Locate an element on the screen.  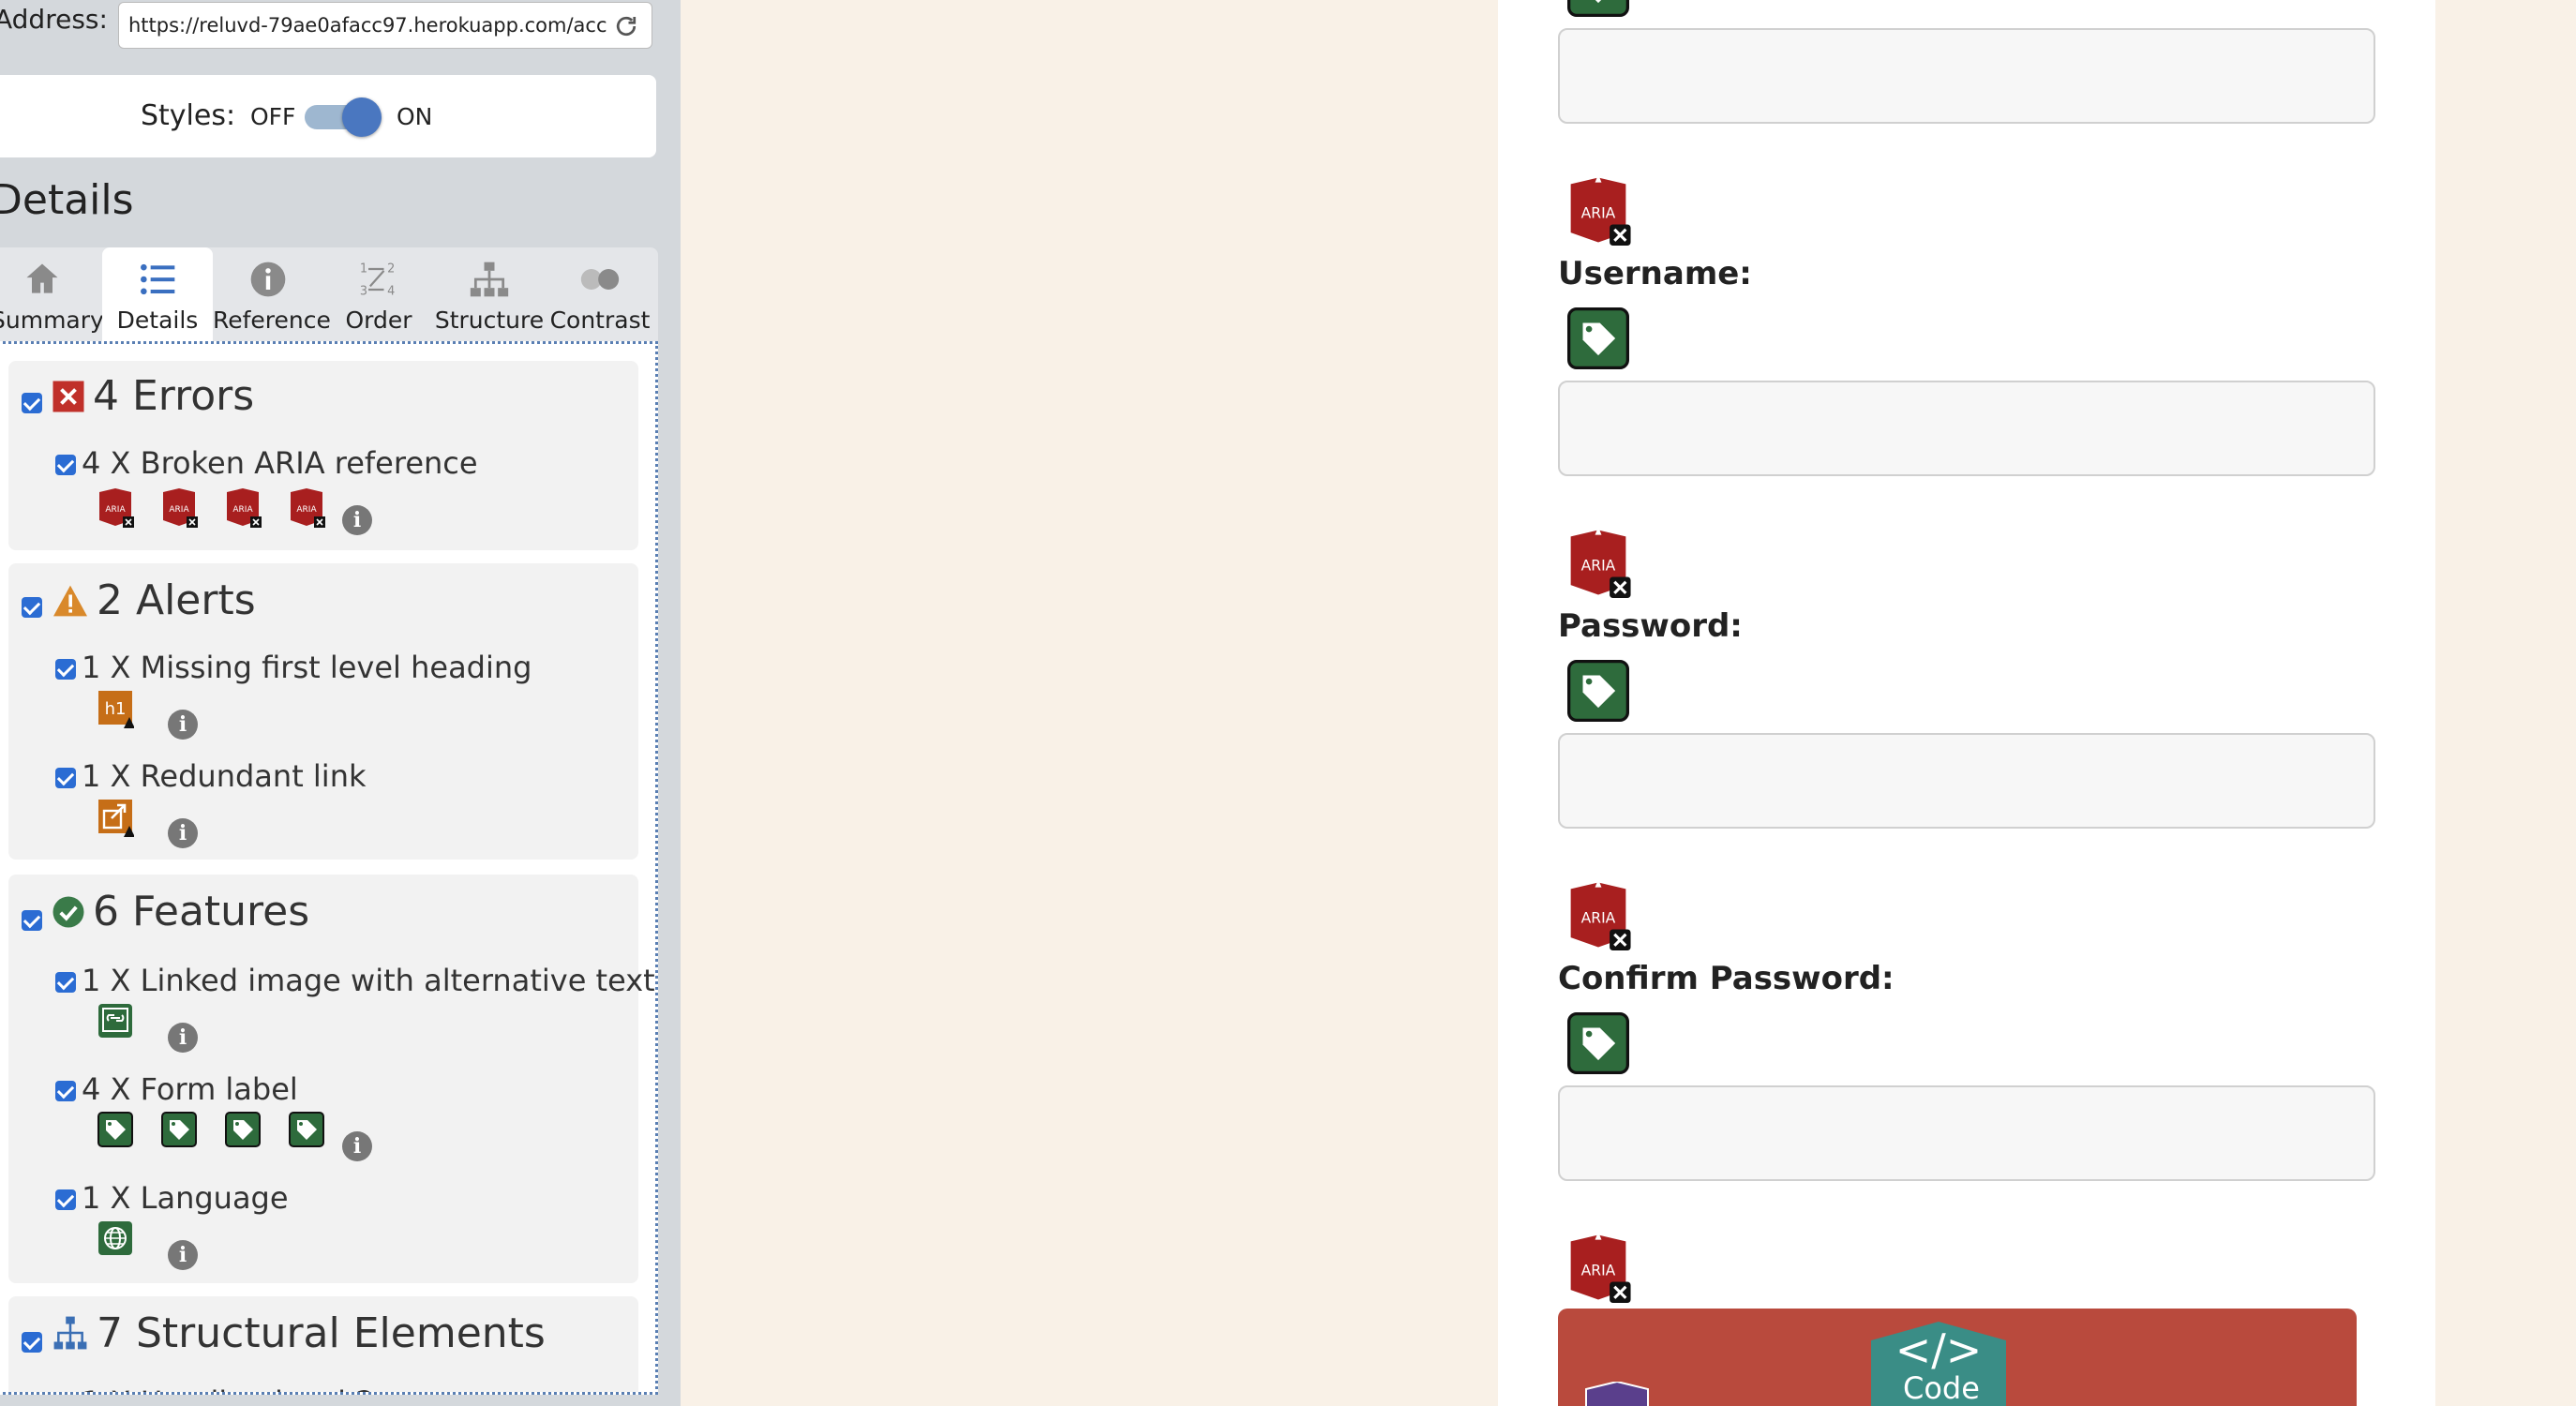
svg-text: 1 is located at coordinates (363, 269).